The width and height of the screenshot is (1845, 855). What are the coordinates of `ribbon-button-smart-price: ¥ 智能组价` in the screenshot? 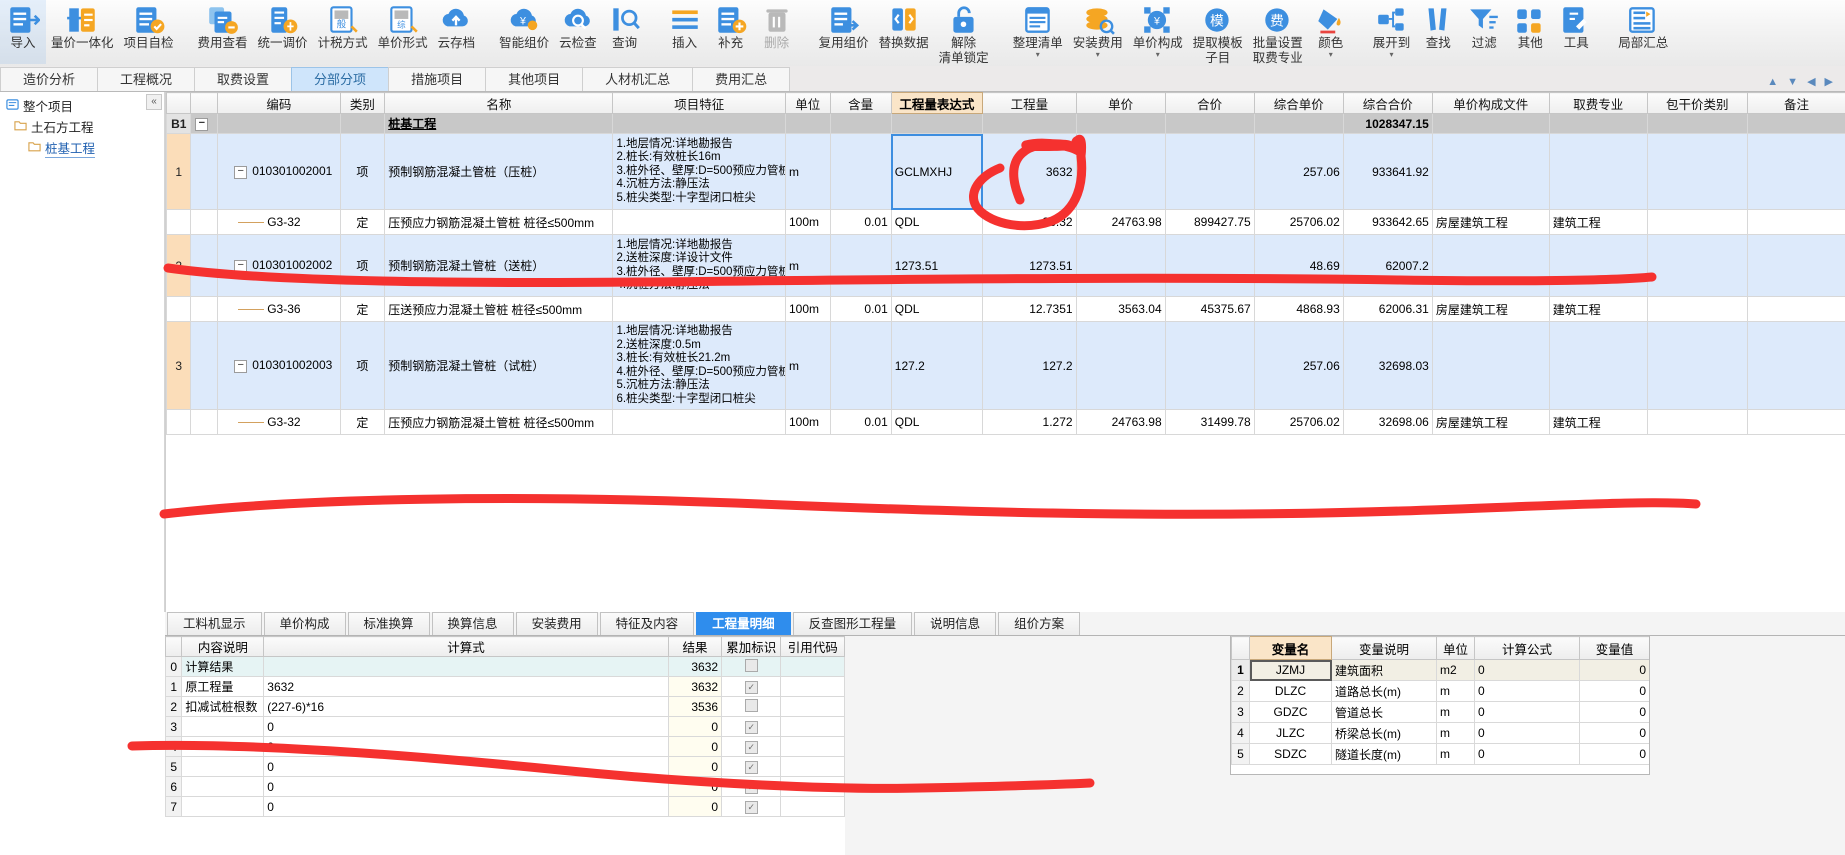 It's located at (524, 32).